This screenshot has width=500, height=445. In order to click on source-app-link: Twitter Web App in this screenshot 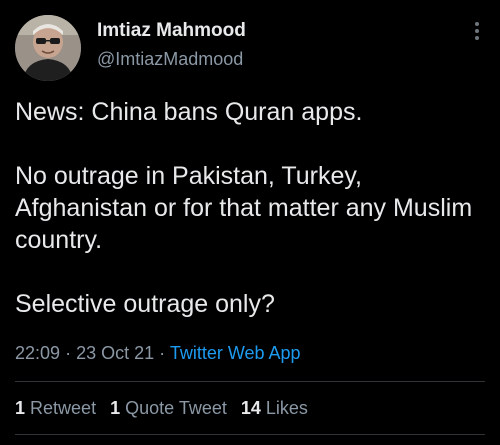, I will do `click(235, 353)`.